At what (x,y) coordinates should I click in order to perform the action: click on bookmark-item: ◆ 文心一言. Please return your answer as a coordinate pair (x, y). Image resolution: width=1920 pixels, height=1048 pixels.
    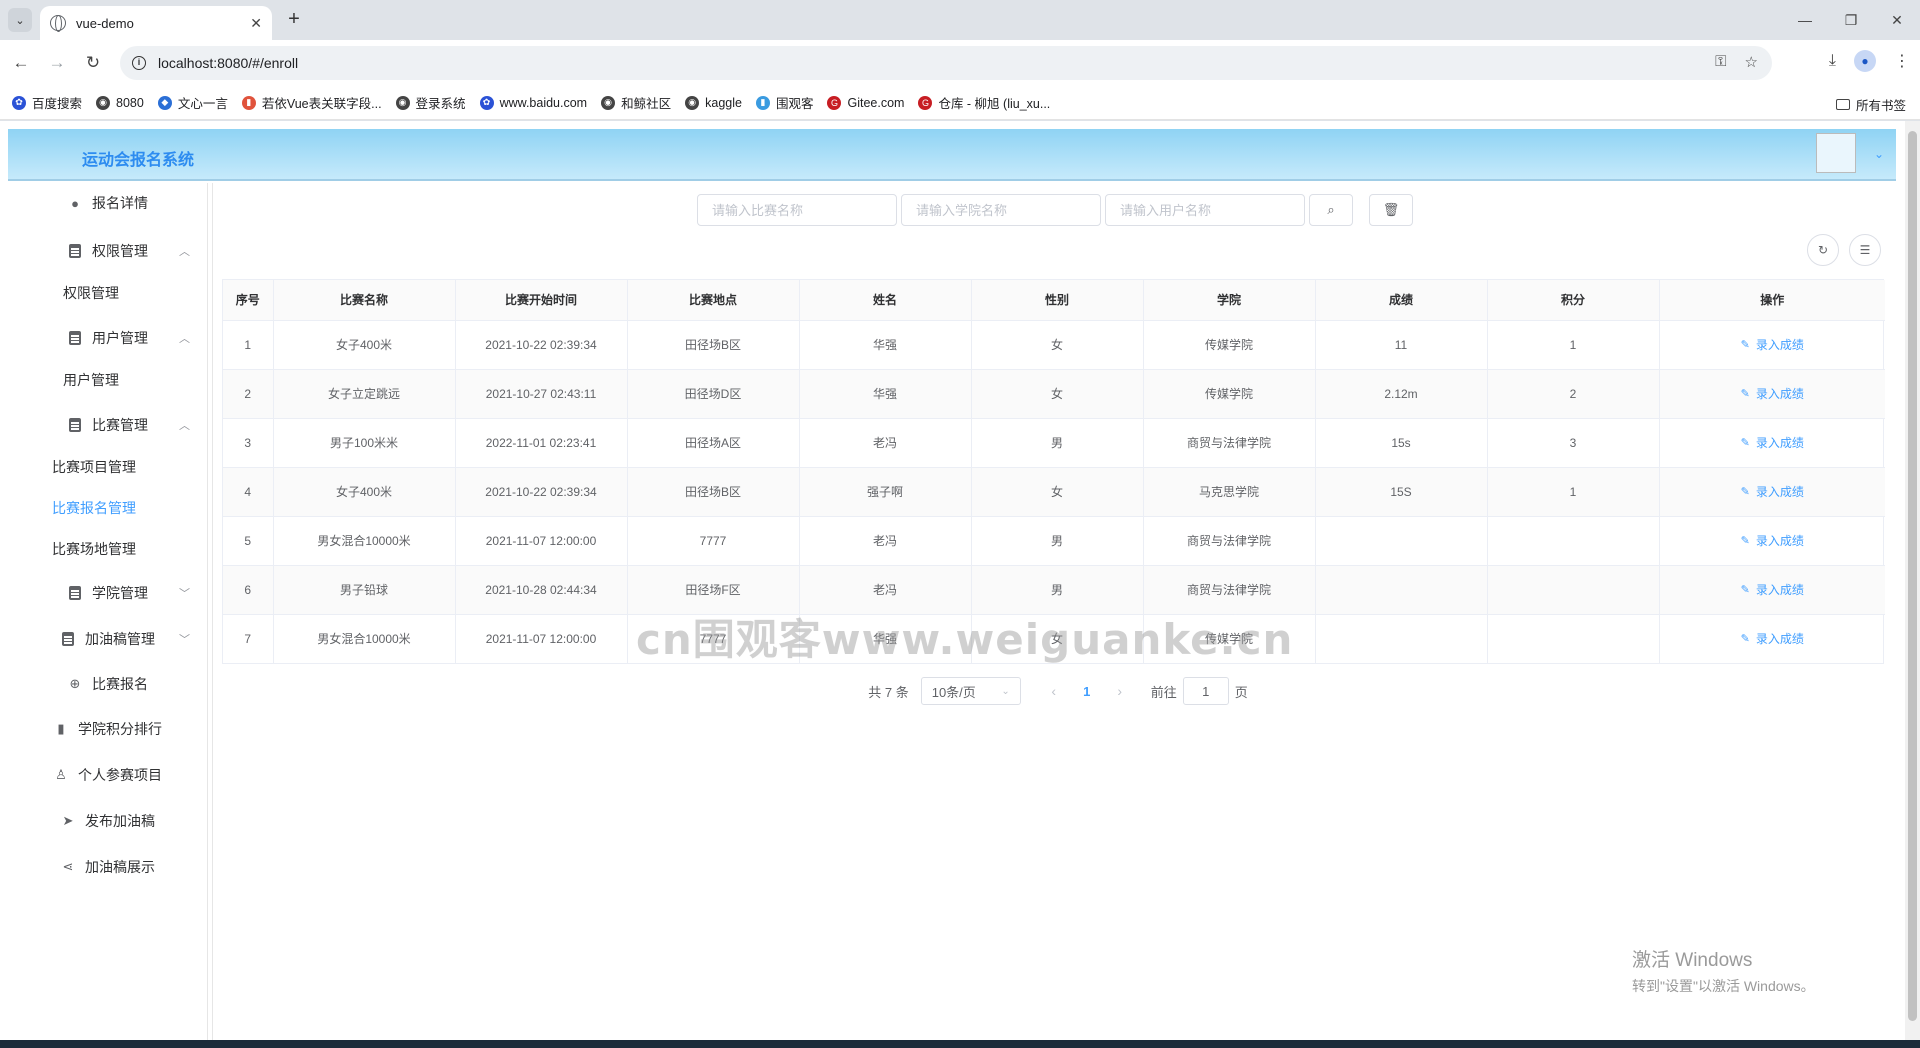
    Looking at the image, I should click on (192, 102).